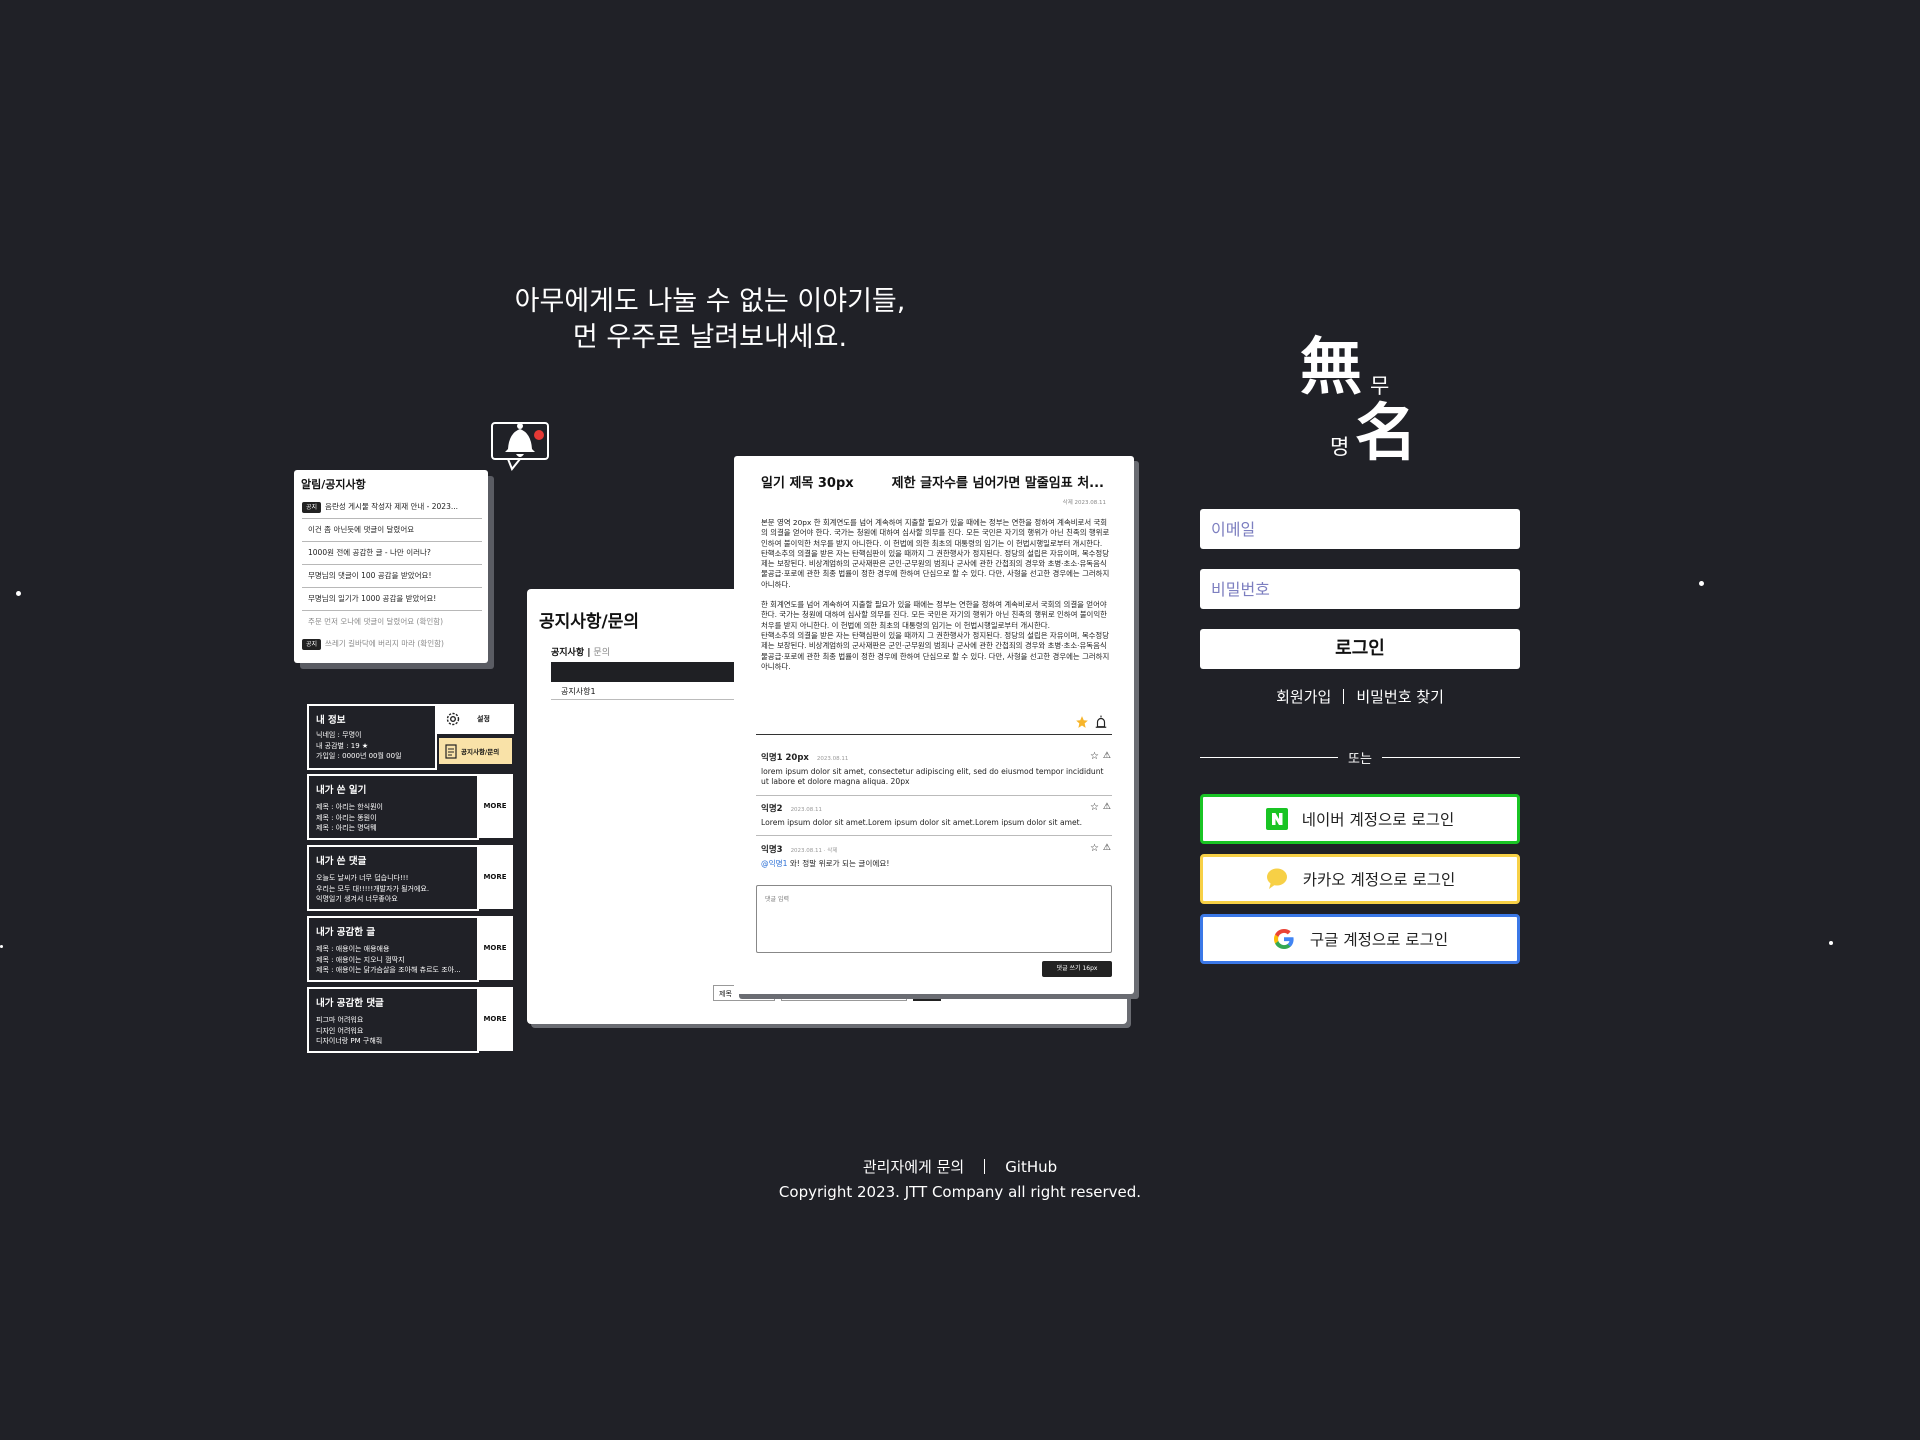 The image size is (1920, 1440). Describe the element at coordinates (342, 745) in the screenshot. I see `likes-text: 내 공감별 : 19 ★` at that location.